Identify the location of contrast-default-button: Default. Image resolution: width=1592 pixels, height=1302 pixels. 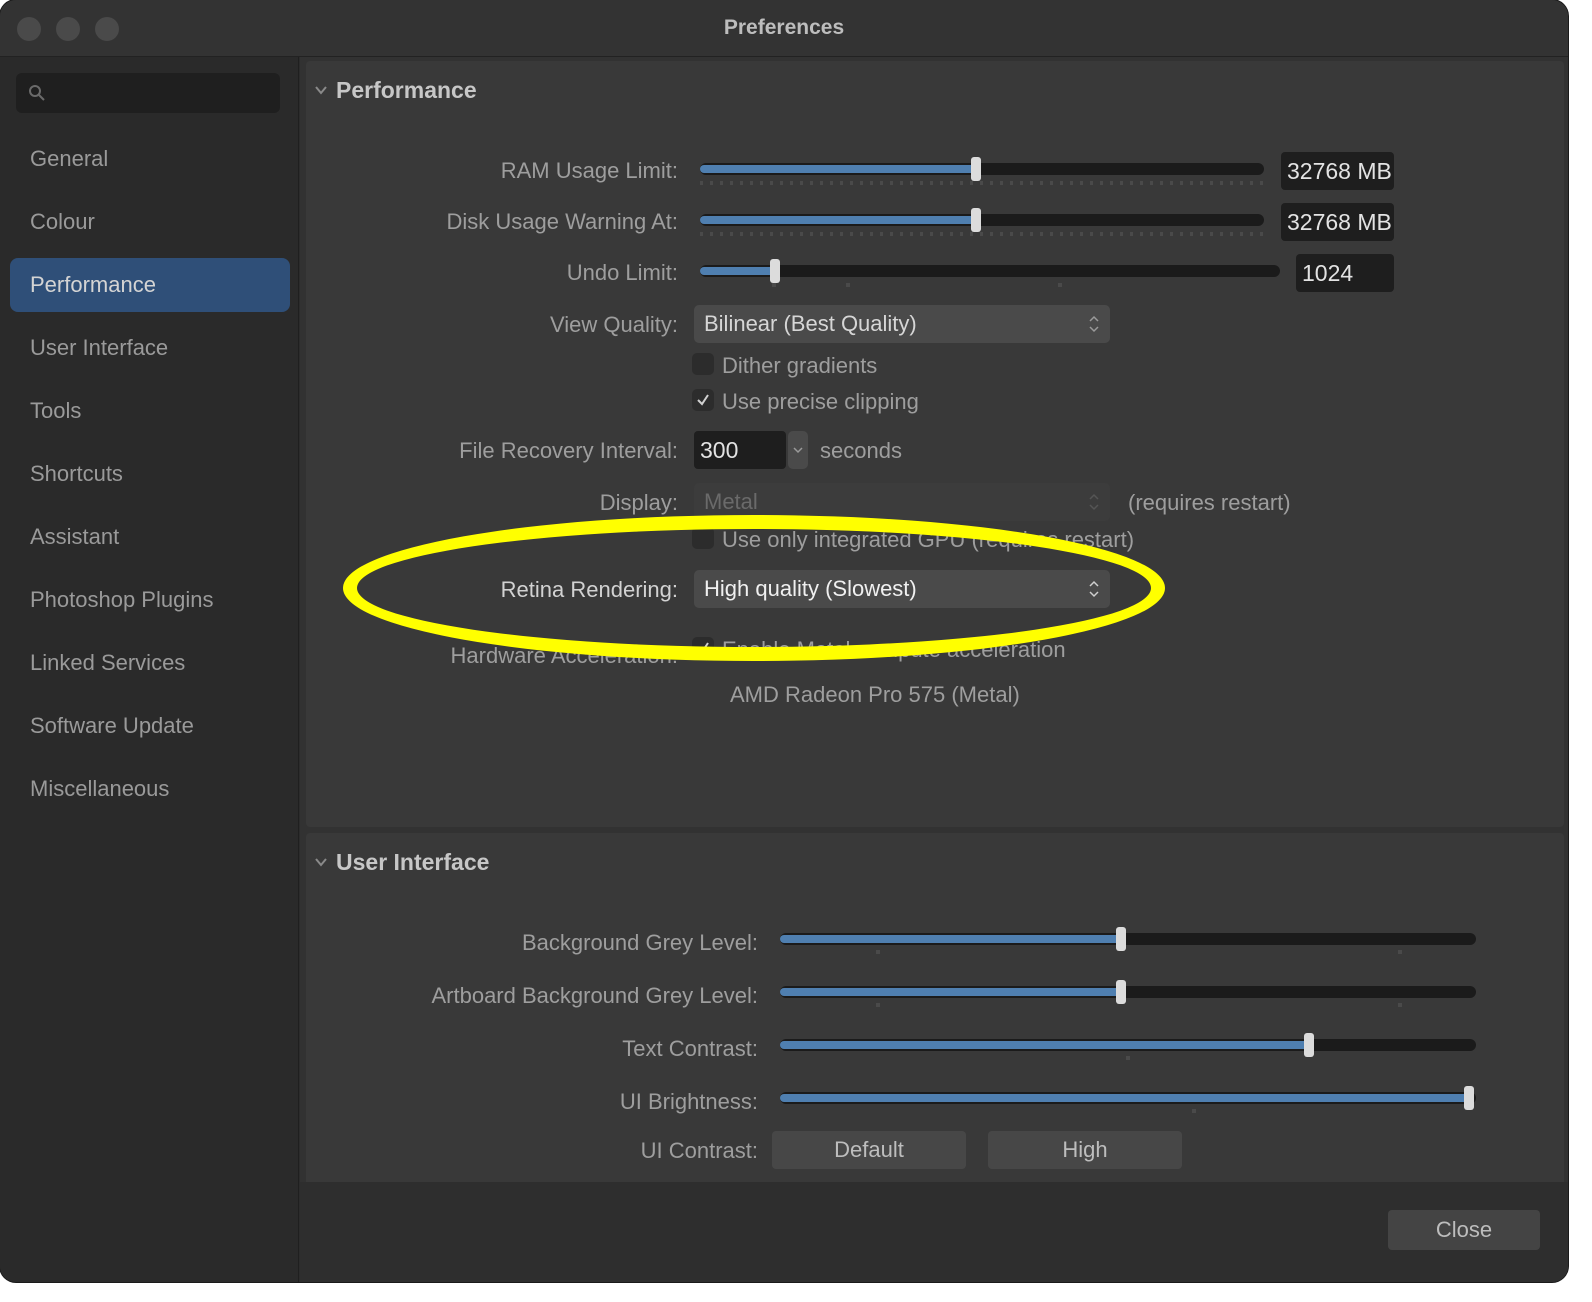
(869, 1150).